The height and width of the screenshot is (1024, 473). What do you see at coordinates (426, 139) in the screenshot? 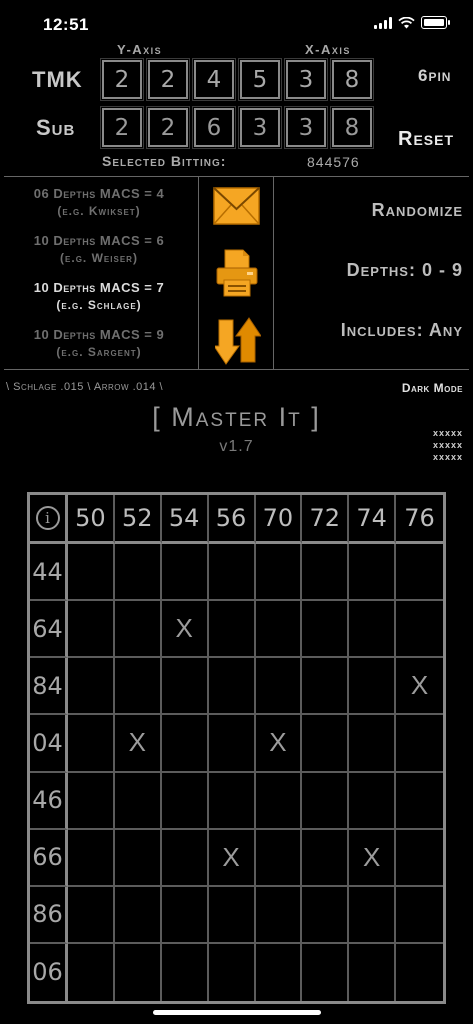
I see `reset-button: Reset` at bounding box center [426, 139].